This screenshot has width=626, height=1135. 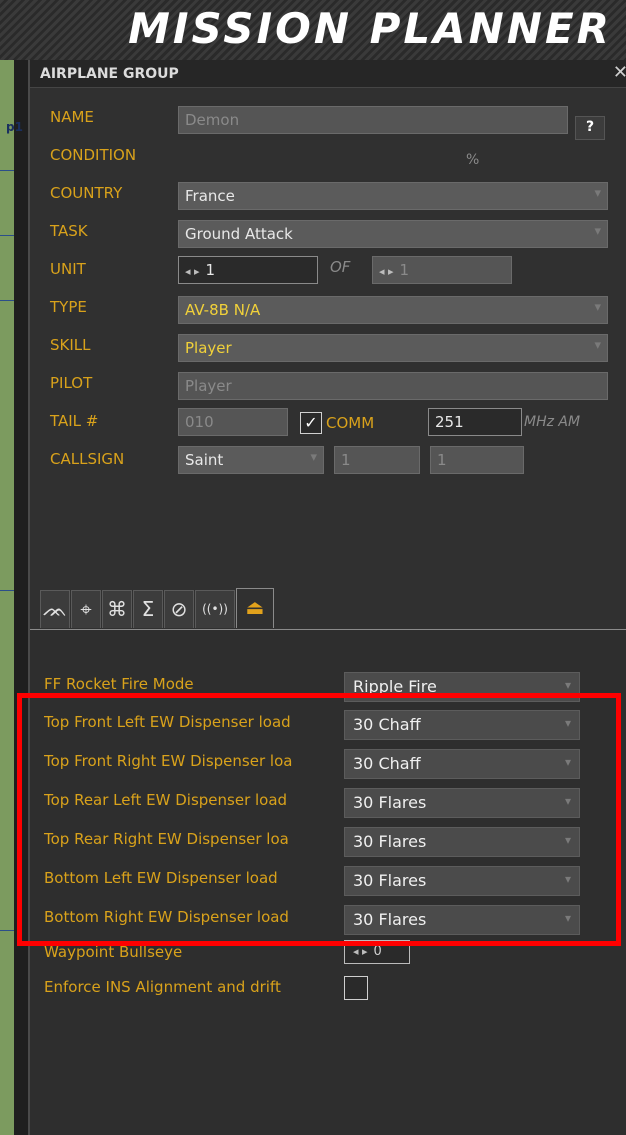 I want to click on panel-title-bar: AIRPLANE GROUP ✕, so click(x=328, y=74).